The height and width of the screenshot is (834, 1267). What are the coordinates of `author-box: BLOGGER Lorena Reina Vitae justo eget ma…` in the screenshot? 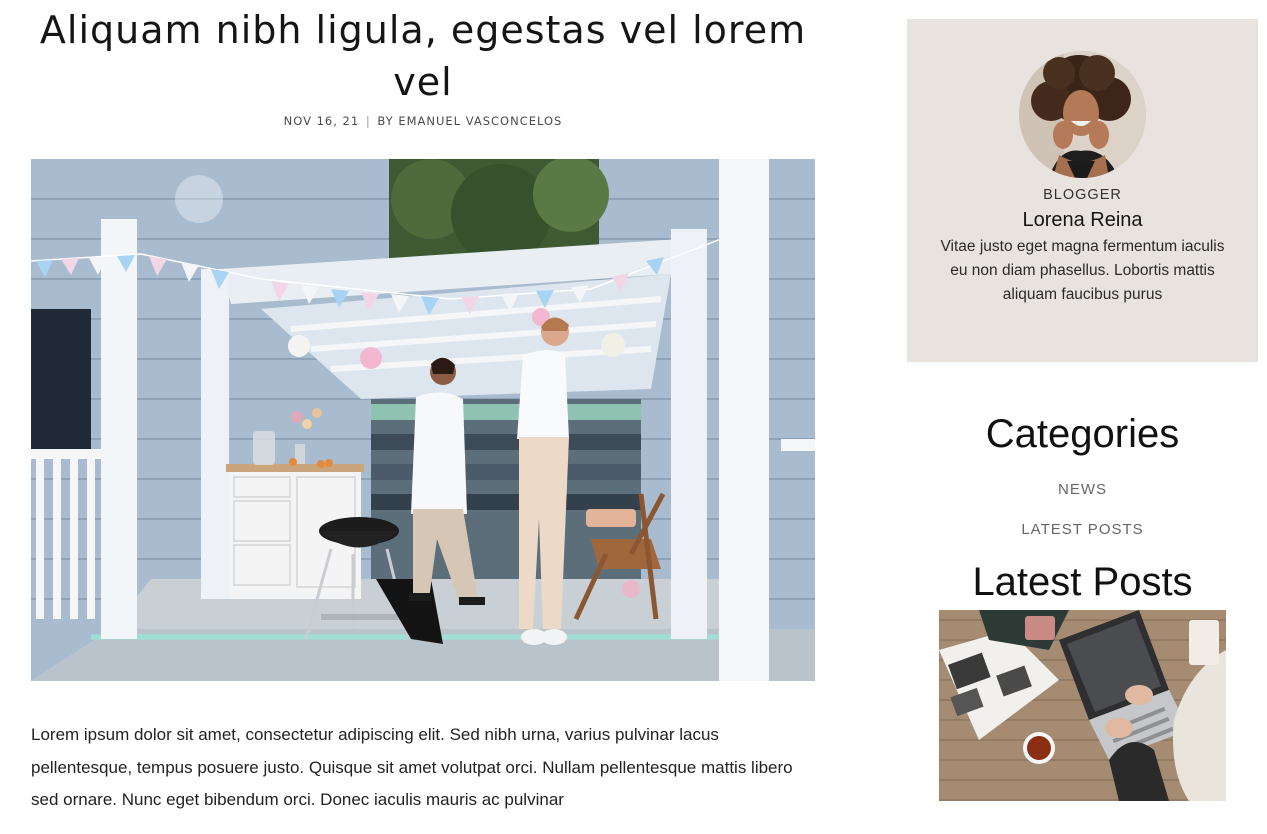 It's located at (1082, 190).